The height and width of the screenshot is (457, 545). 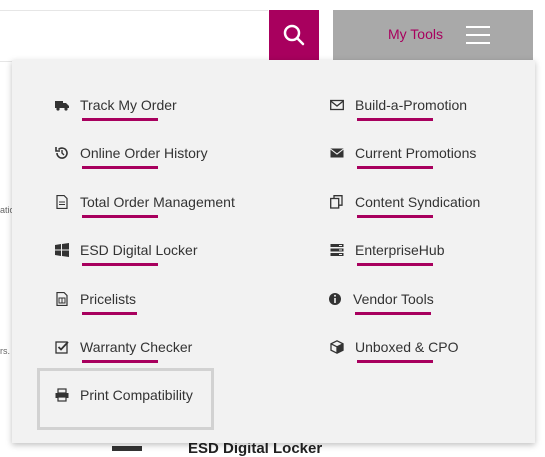 I want to click on truck-icon, so click(x=62, y=106).